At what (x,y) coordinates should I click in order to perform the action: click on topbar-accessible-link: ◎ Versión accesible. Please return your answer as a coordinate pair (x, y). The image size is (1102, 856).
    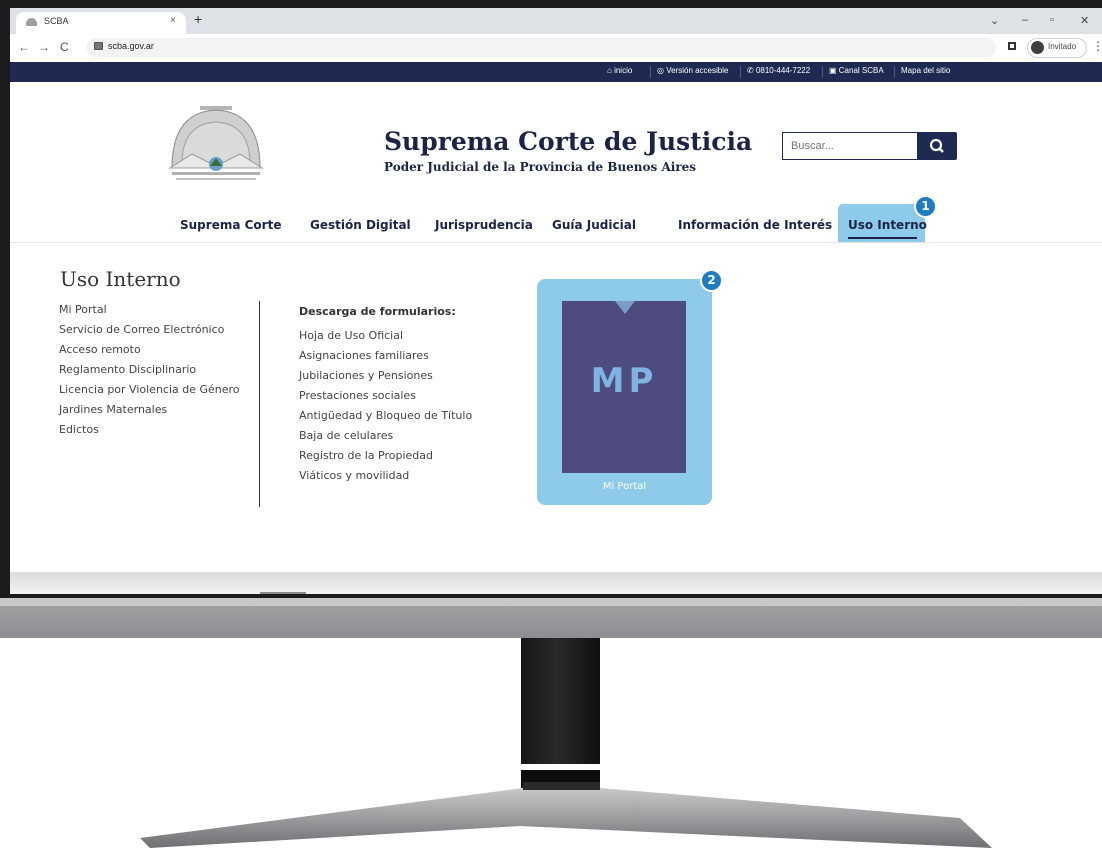
    Looking at the image, I should click on (692, 70).